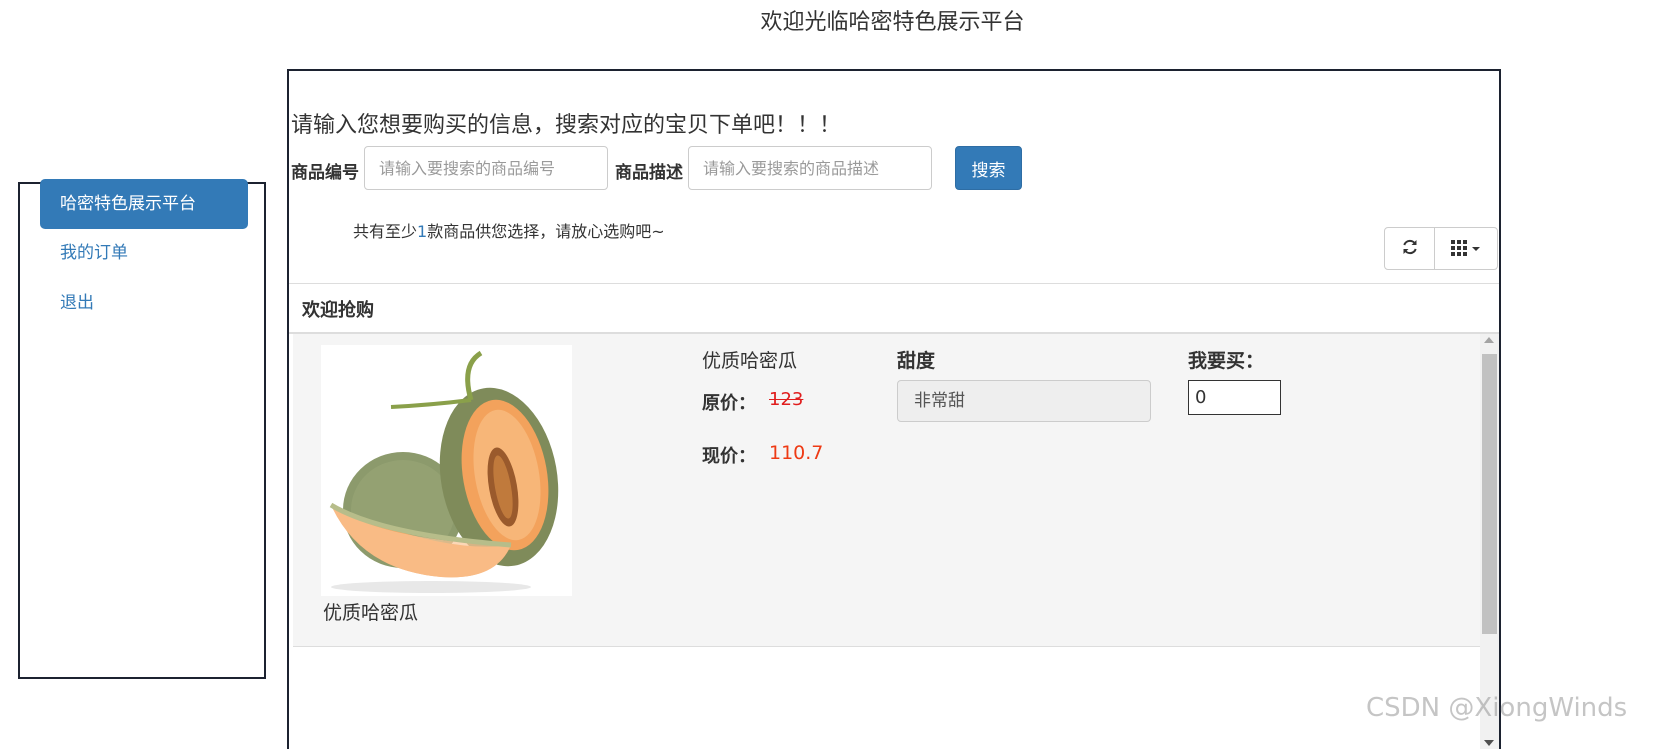  Describe the element at coordinates (1234, 397) in the screenshot. I see `quantity-input` at that location.